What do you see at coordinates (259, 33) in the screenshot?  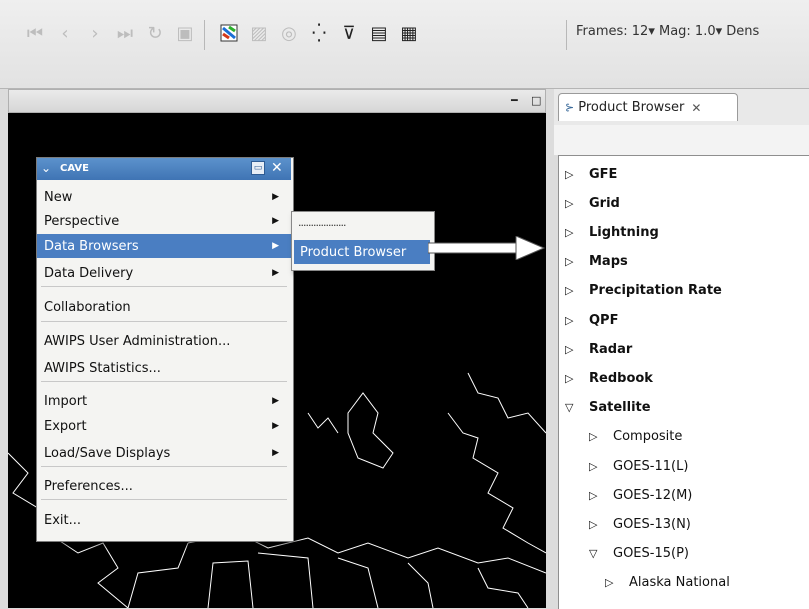 I see `image-icon: ▨` at bounding box center [259, 33].